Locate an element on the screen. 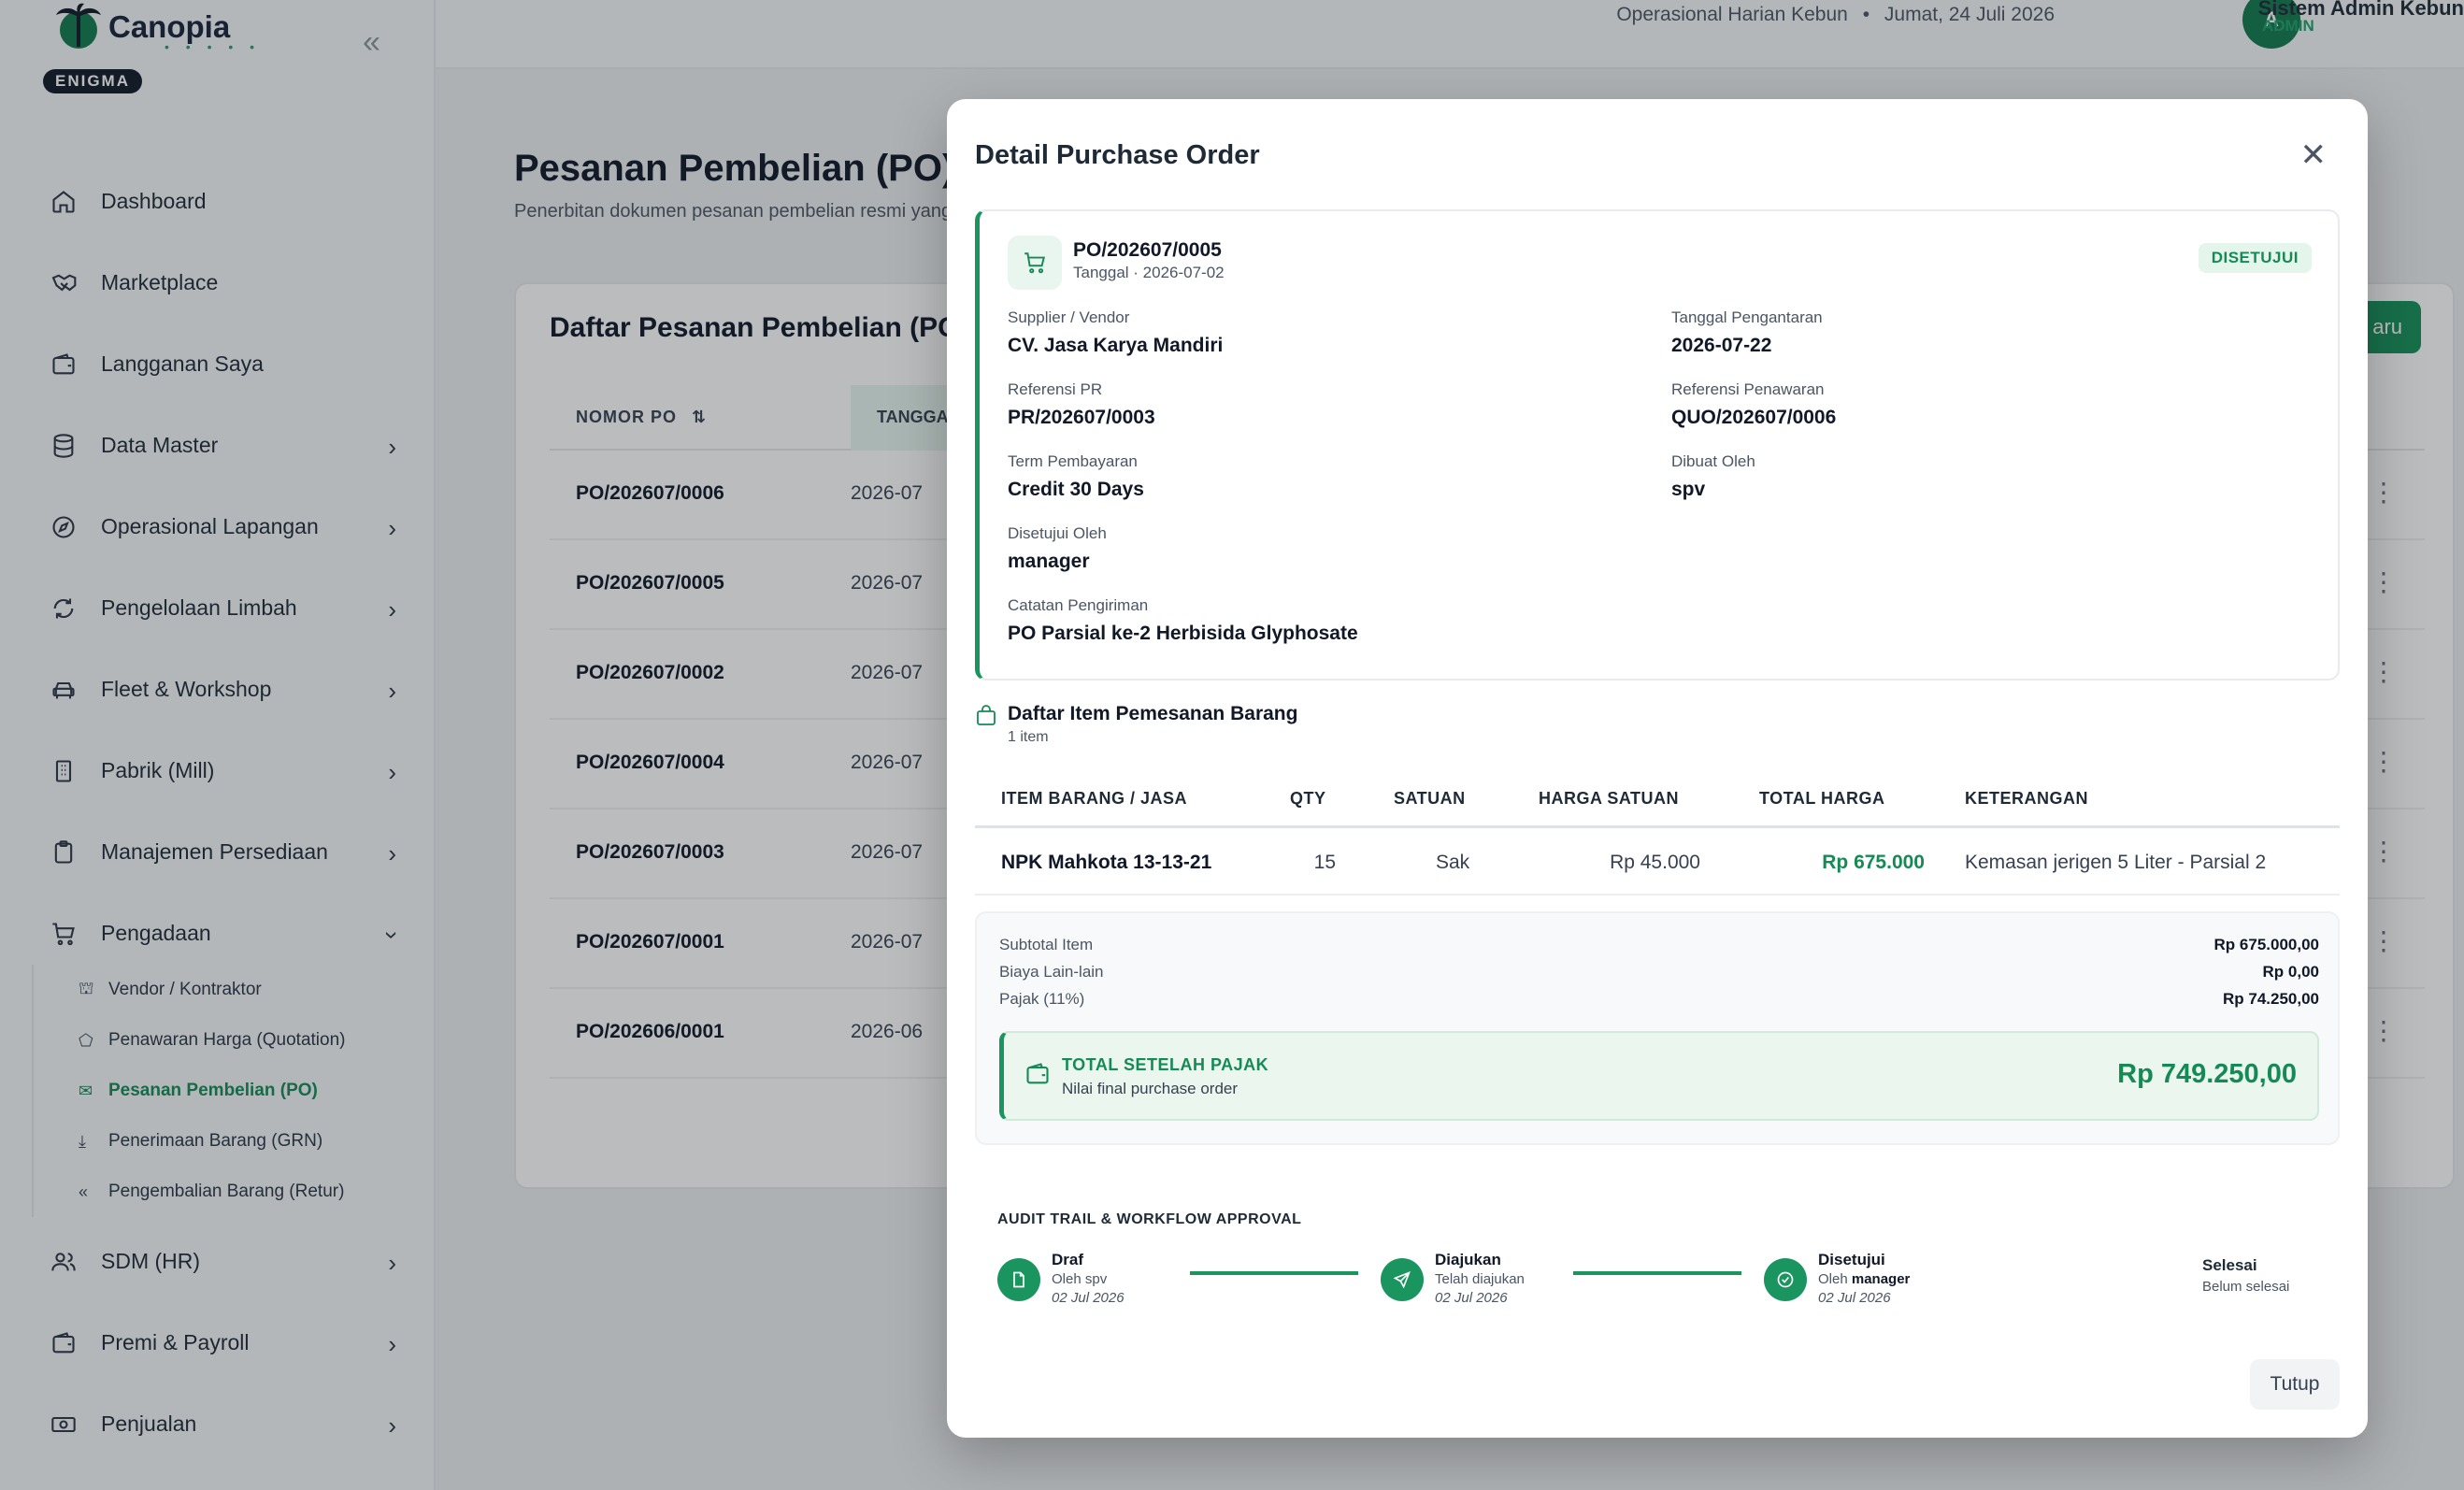 This screenshot has height=1490, width=2464. item-total: Rp 675.000 is located at coordinates (1873, 863).